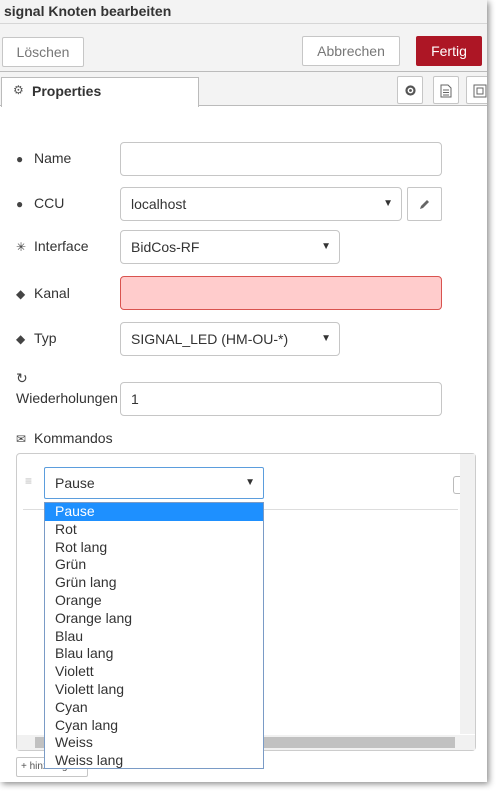  I want to click on ccu-select-value: localhost, so click(159, 204).